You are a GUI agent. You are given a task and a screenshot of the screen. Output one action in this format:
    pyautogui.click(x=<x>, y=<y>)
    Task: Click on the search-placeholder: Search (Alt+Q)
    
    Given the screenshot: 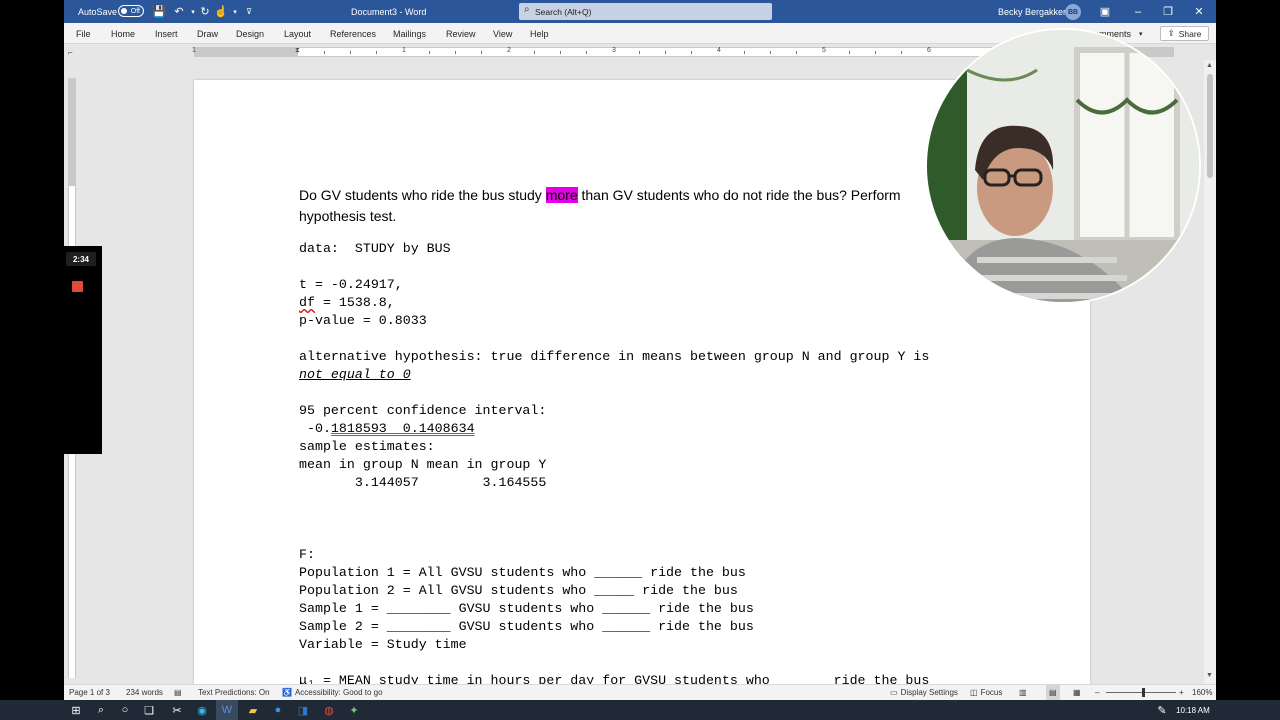 What is the action you would take?
    pyautogui.click(x=563, y=11)
    